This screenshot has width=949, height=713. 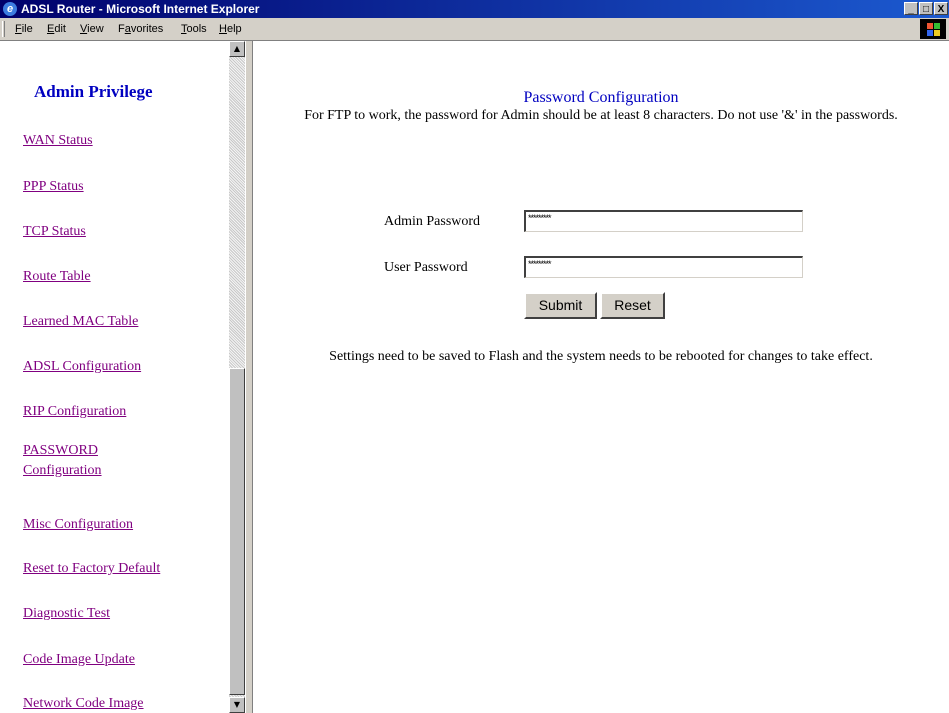 I want to click on nav-link-learned-mac-table: Learned MAC Table, so click(x=80, y=322).